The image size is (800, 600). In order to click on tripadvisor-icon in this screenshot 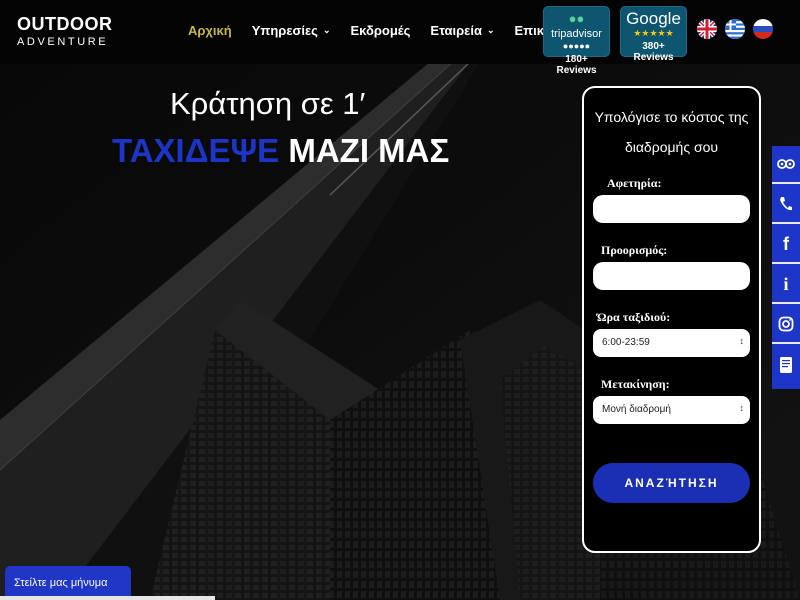, I will do `click(786, 165)`.